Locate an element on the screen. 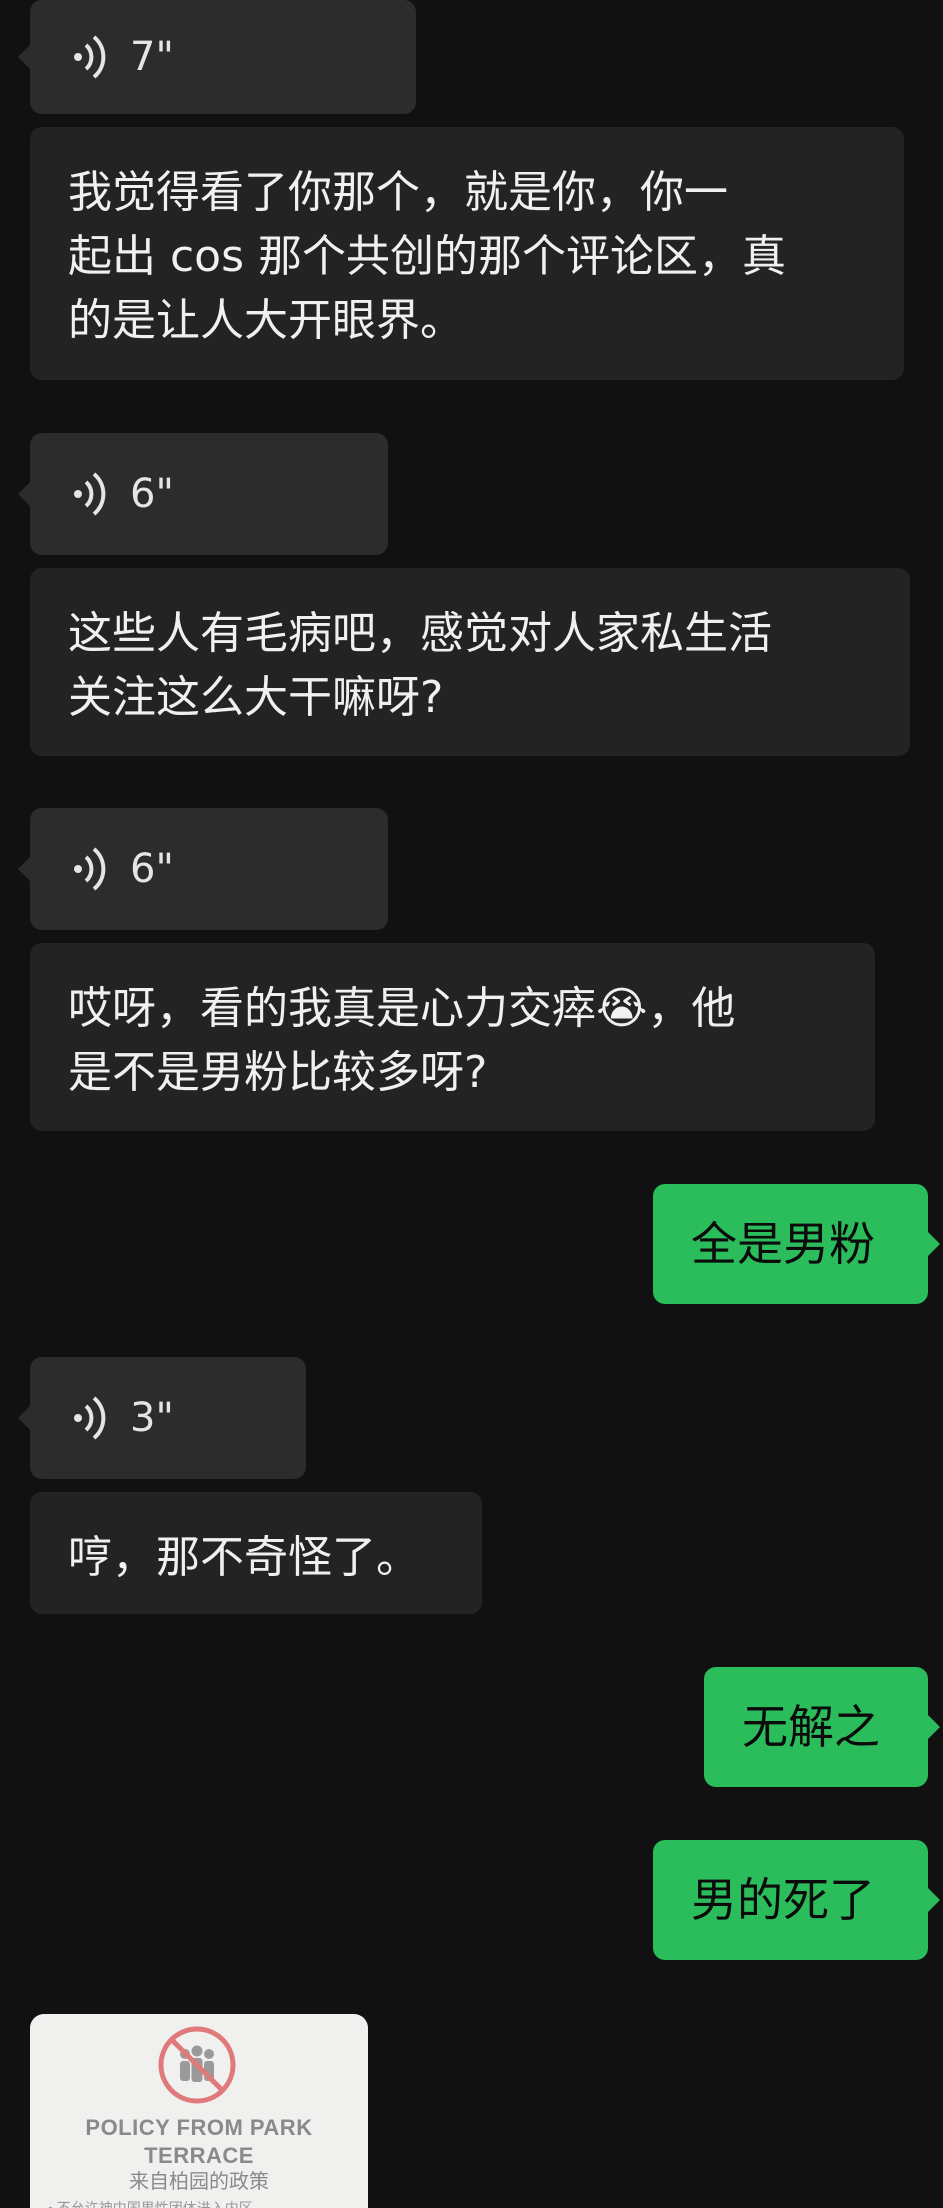 The height and width of the screenshot is (2208, 943). voice-message: 7" is located at coordinates (217, 57).